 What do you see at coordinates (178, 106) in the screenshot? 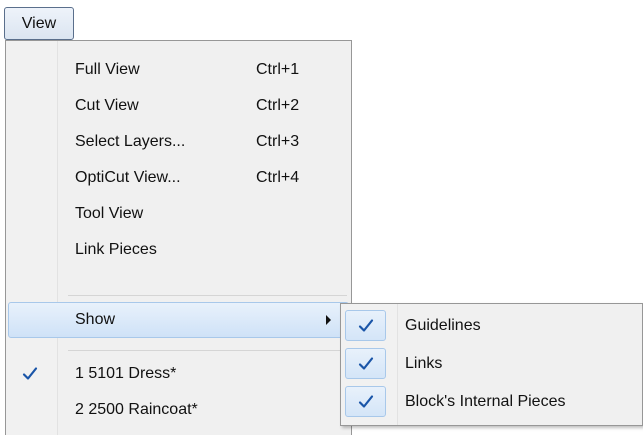
I see `menu-item-cut-view: Cut View Ctrl+2` at bounding box center [178, 106].